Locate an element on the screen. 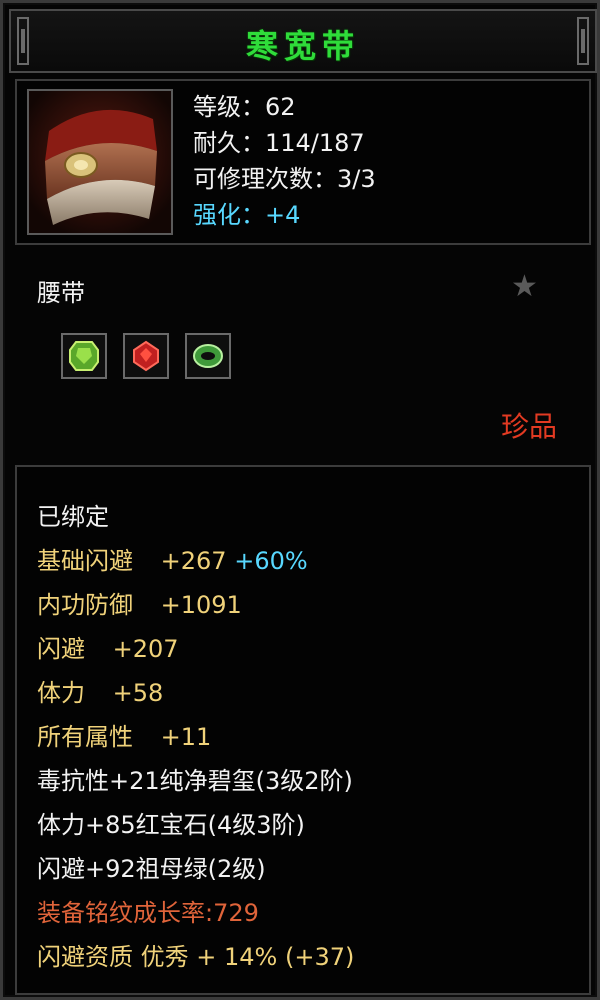 Image resolution: width=600 pixels, height=1000 pixels. red-gem-icon is located at coordinates (146, 356).